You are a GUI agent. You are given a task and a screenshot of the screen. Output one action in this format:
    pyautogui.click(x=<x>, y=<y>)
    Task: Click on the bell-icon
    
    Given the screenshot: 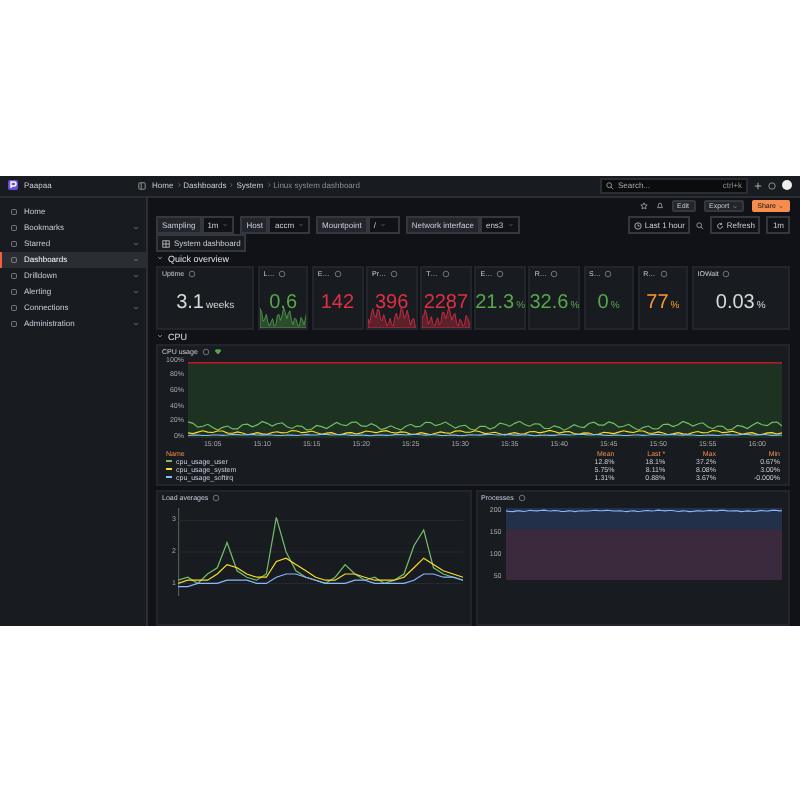 What is the action you would take?
    pyautogui.click(x=659, y=206)
    